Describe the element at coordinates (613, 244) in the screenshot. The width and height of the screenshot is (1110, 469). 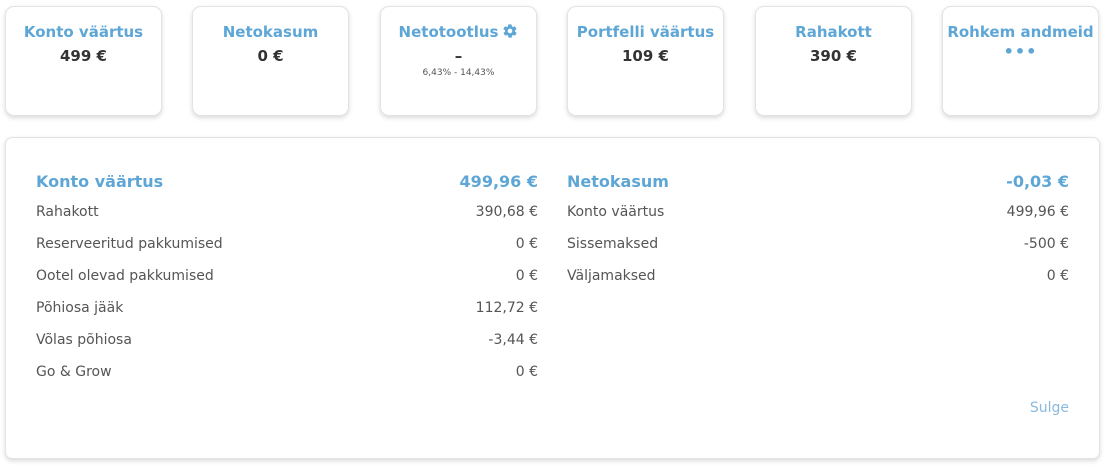
I see `row-label: Sissemaksed` at that location.